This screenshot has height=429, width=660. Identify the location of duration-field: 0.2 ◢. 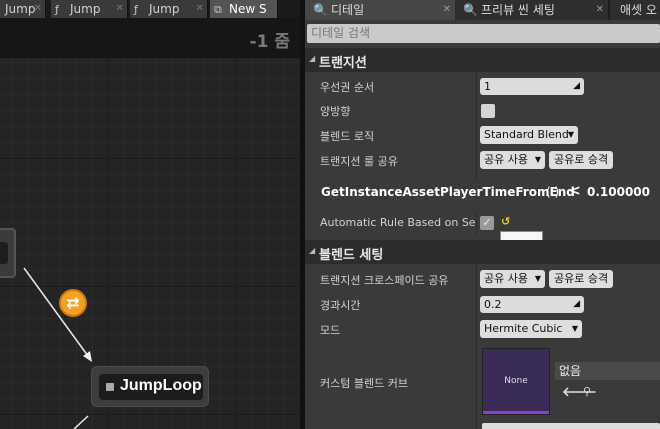
(532, 304).